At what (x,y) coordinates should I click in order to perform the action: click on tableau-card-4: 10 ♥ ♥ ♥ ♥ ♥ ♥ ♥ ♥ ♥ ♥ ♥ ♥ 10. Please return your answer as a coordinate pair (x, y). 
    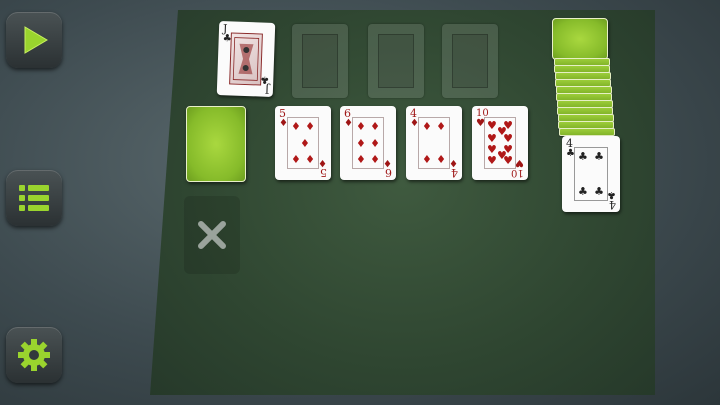
    Looking at the image, I should click on (500, 143).